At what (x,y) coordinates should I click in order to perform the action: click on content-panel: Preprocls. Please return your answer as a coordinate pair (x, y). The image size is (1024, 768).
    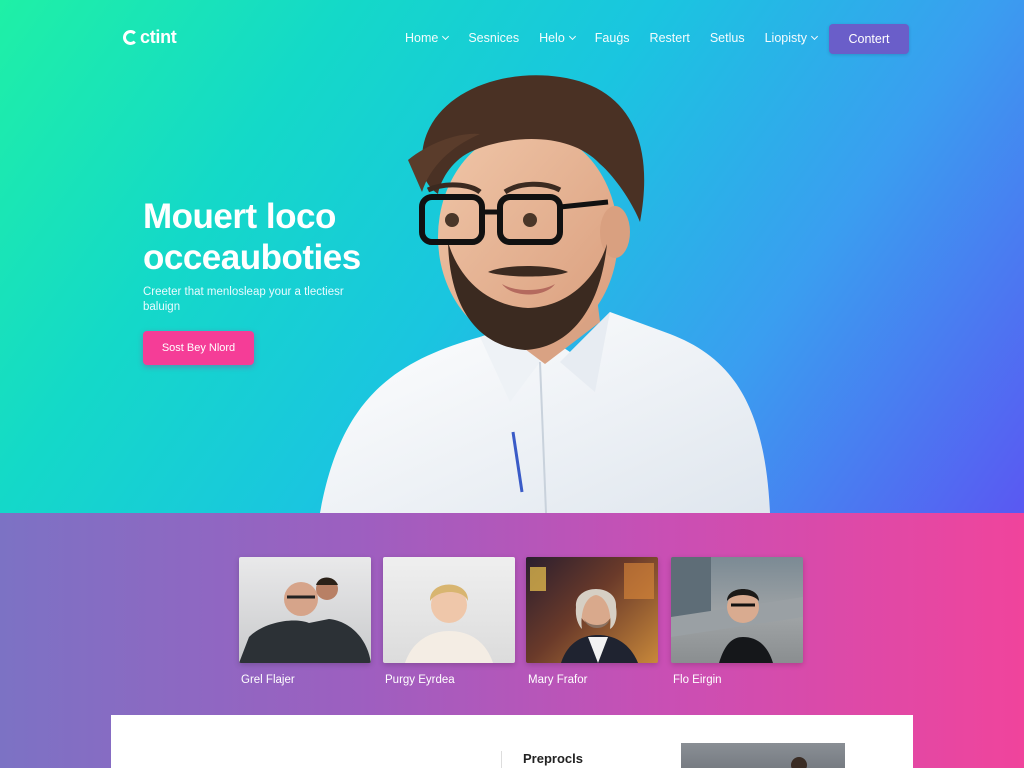
    Looking at the image, I should click on (512, 741).